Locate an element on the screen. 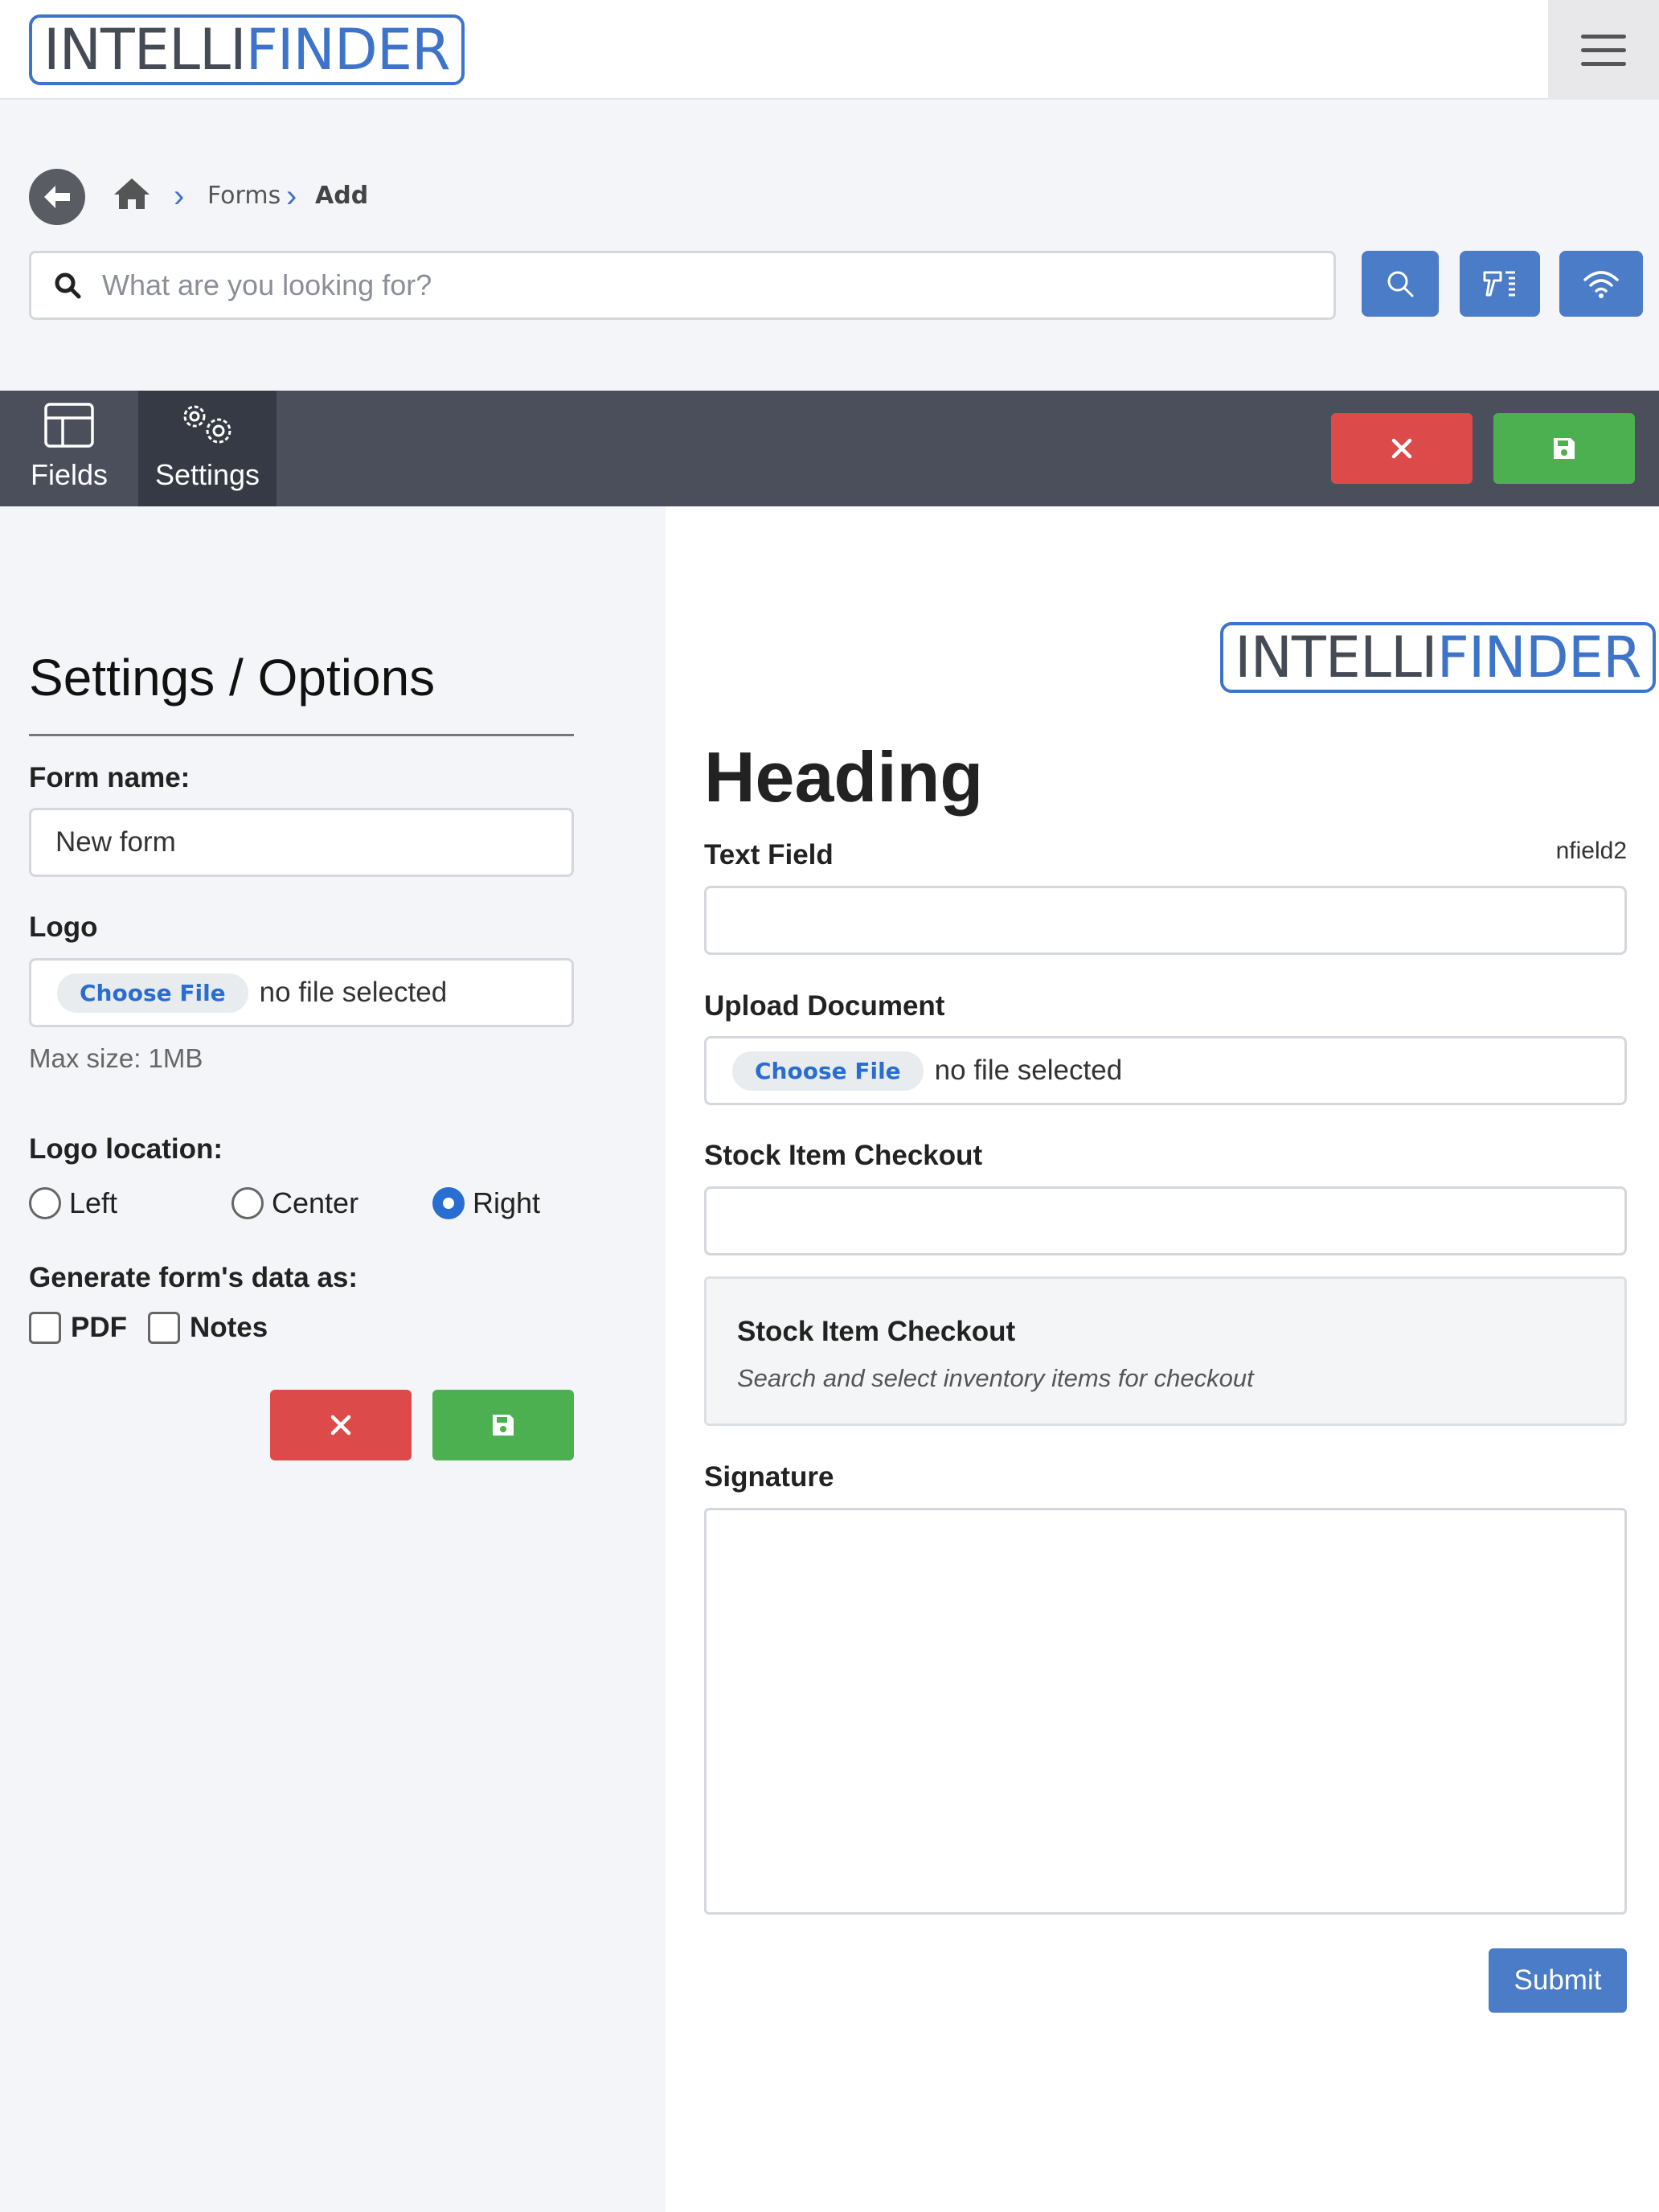  home-link is located at coordinates (132, 196).